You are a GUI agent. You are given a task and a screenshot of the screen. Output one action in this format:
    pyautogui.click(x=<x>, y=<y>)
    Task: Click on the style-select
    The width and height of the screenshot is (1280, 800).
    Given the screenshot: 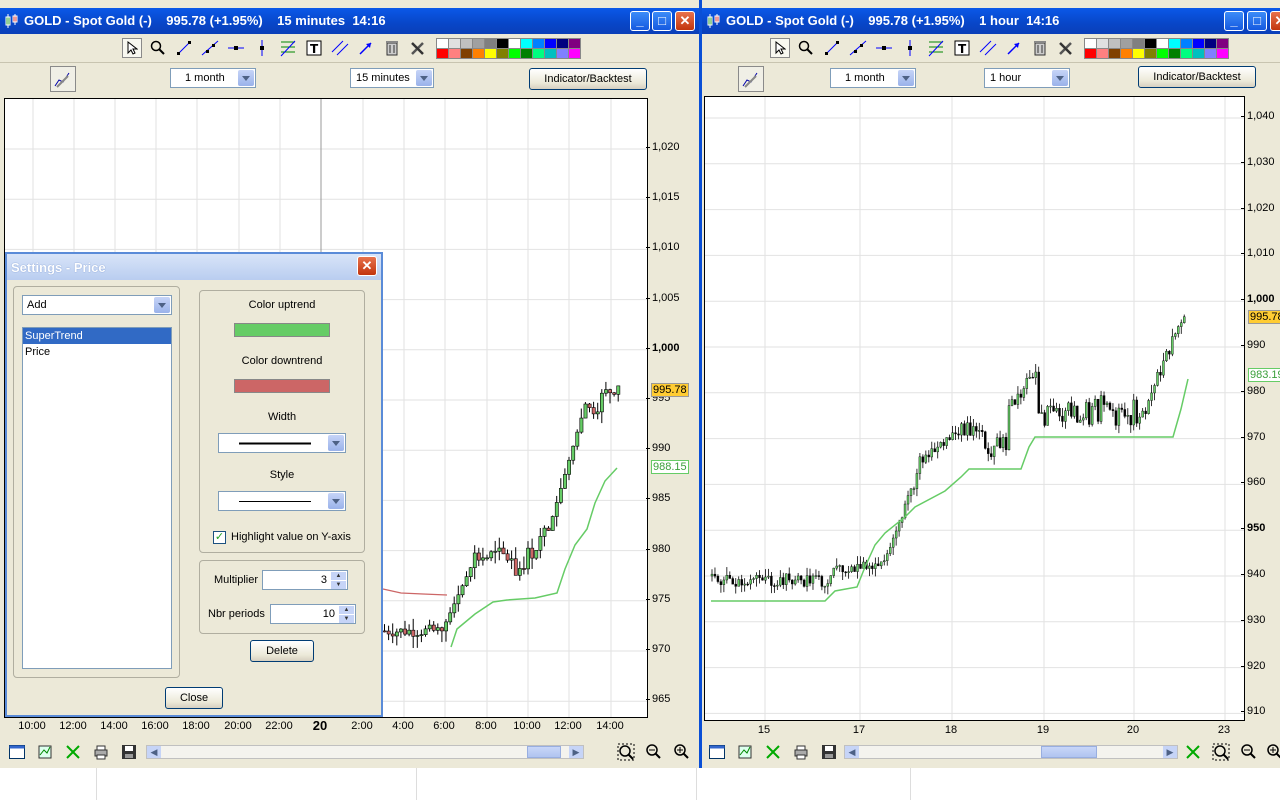 What is the action you would take?
    pyautogui.click(x=282, y=501)
    